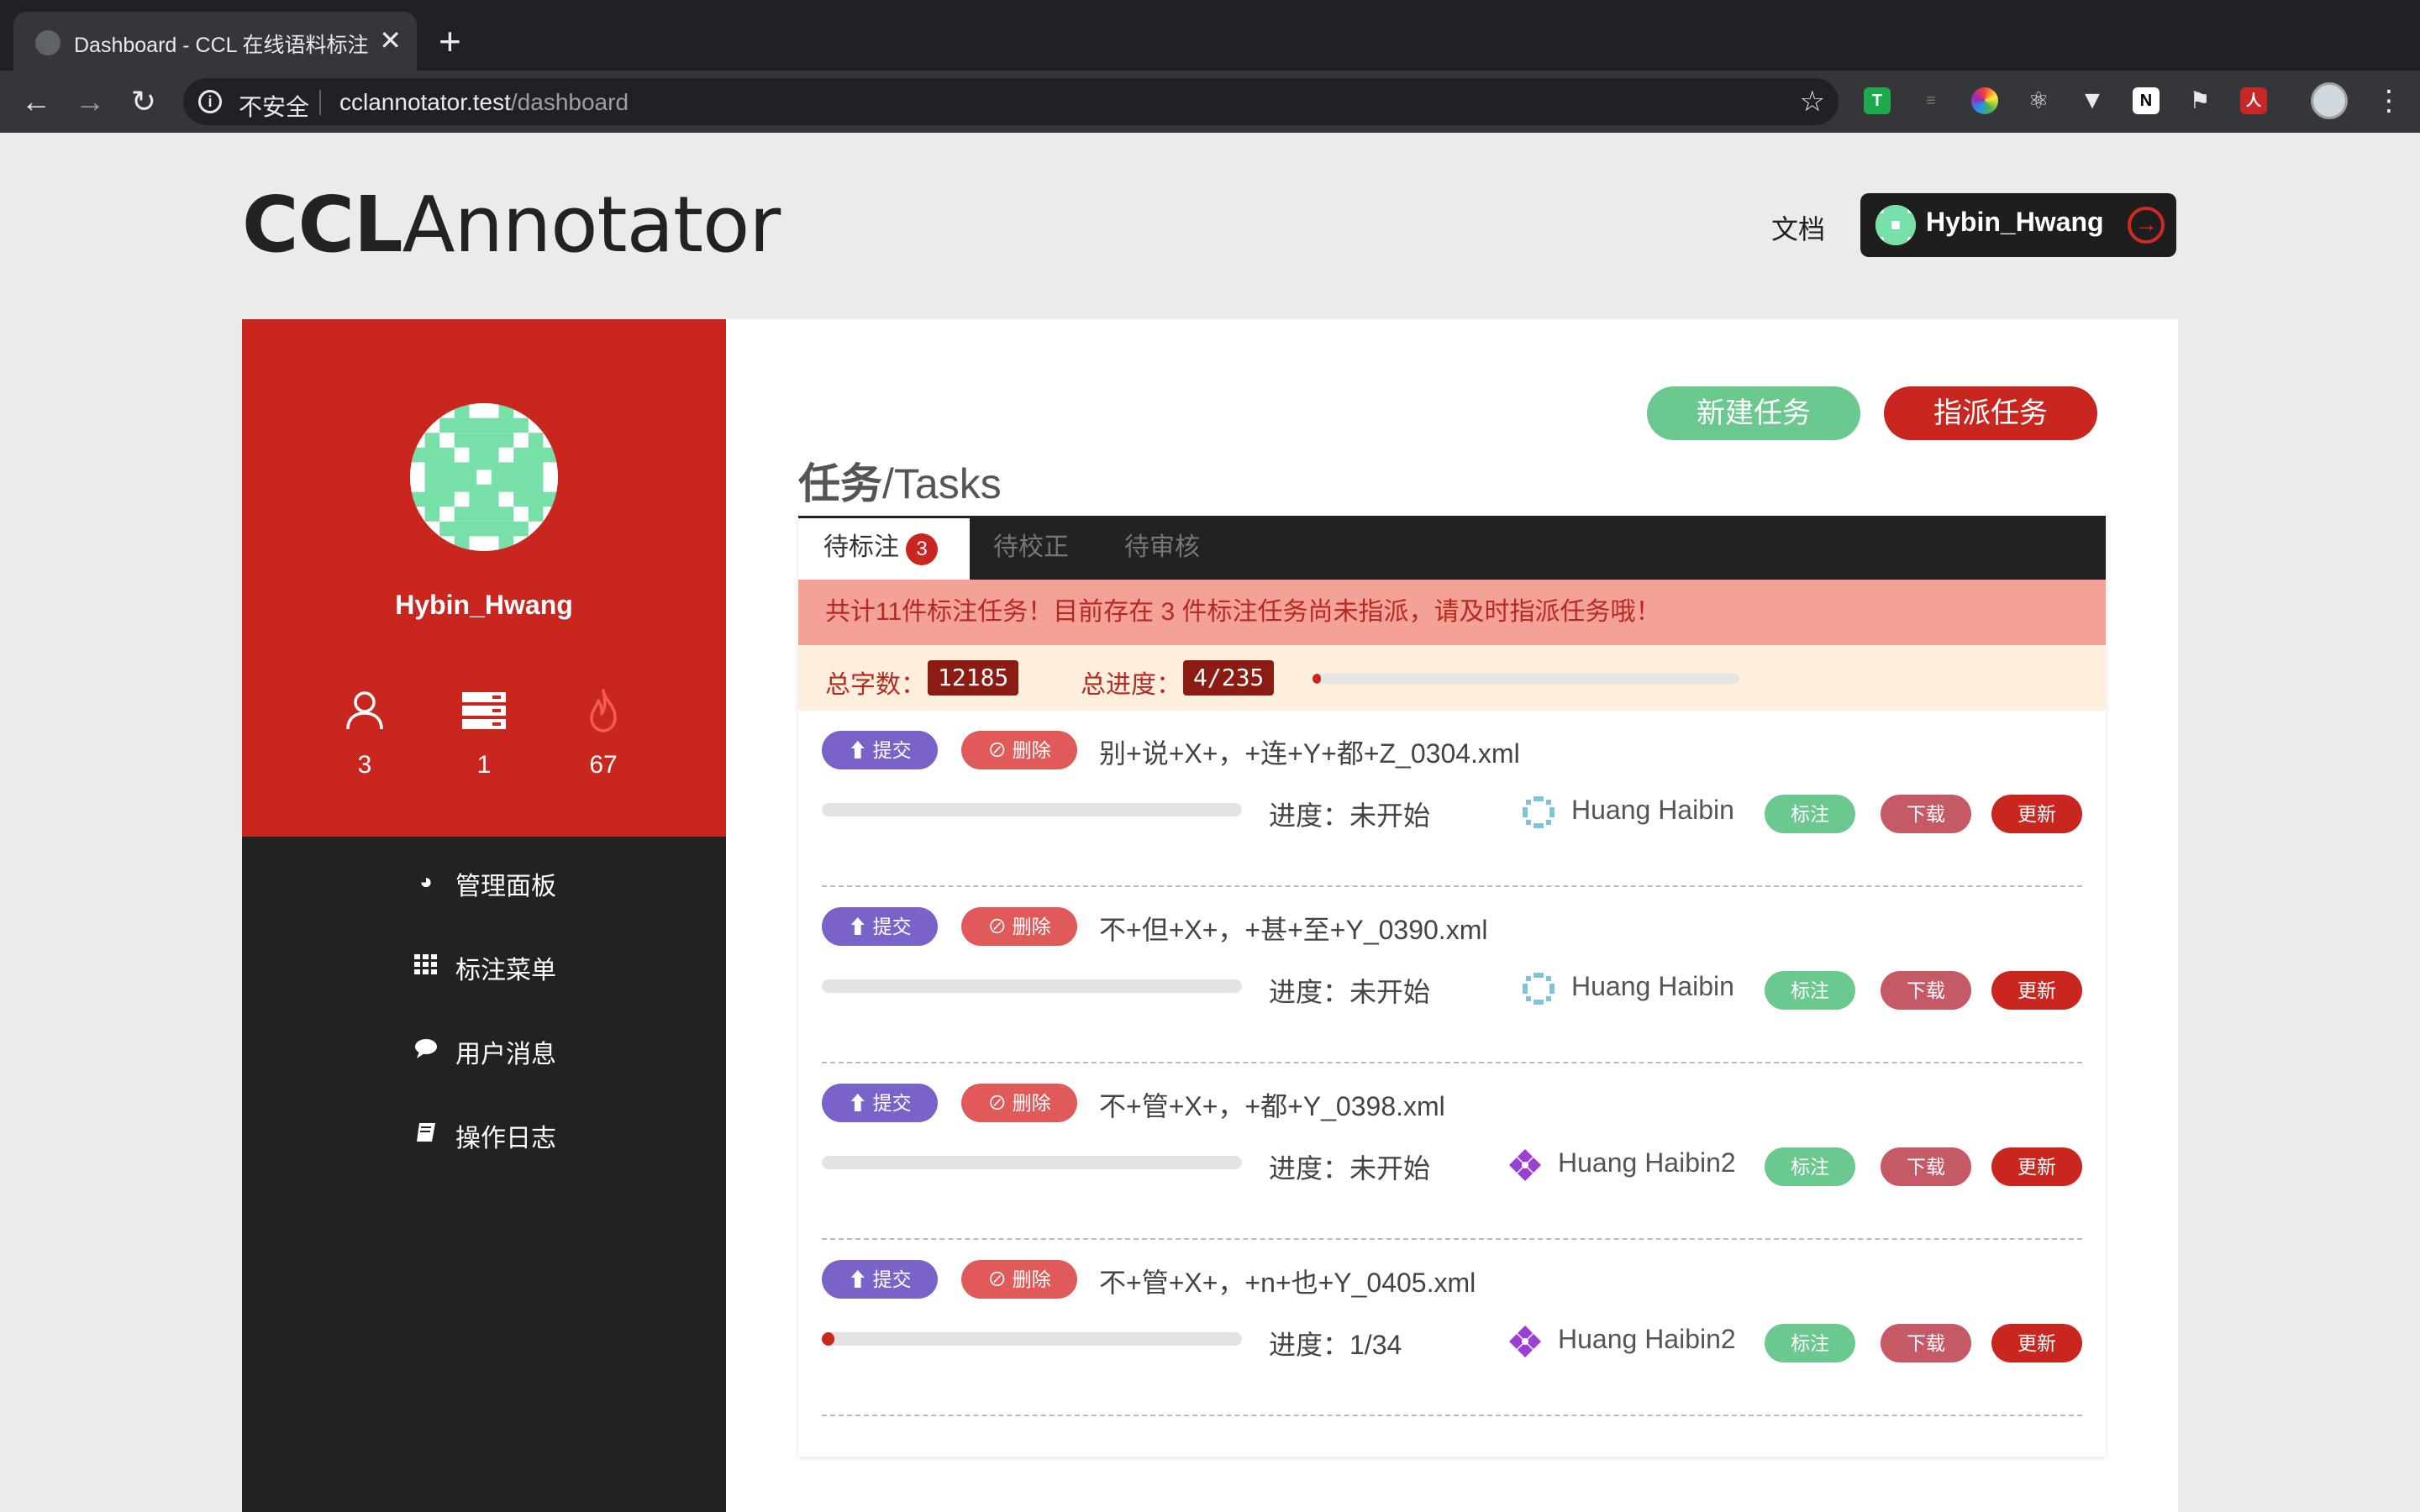 Image resolution: width=2420 pixels, height=1512 pixels. I want to click on new-task-button: 新建任务, so click(1753, 413).